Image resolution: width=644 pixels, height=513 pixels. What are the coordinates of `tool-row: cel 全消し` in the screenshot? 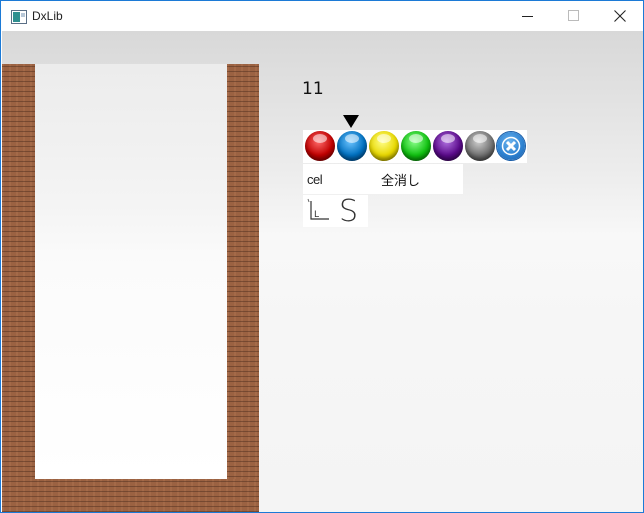 It's located at (383, 179).